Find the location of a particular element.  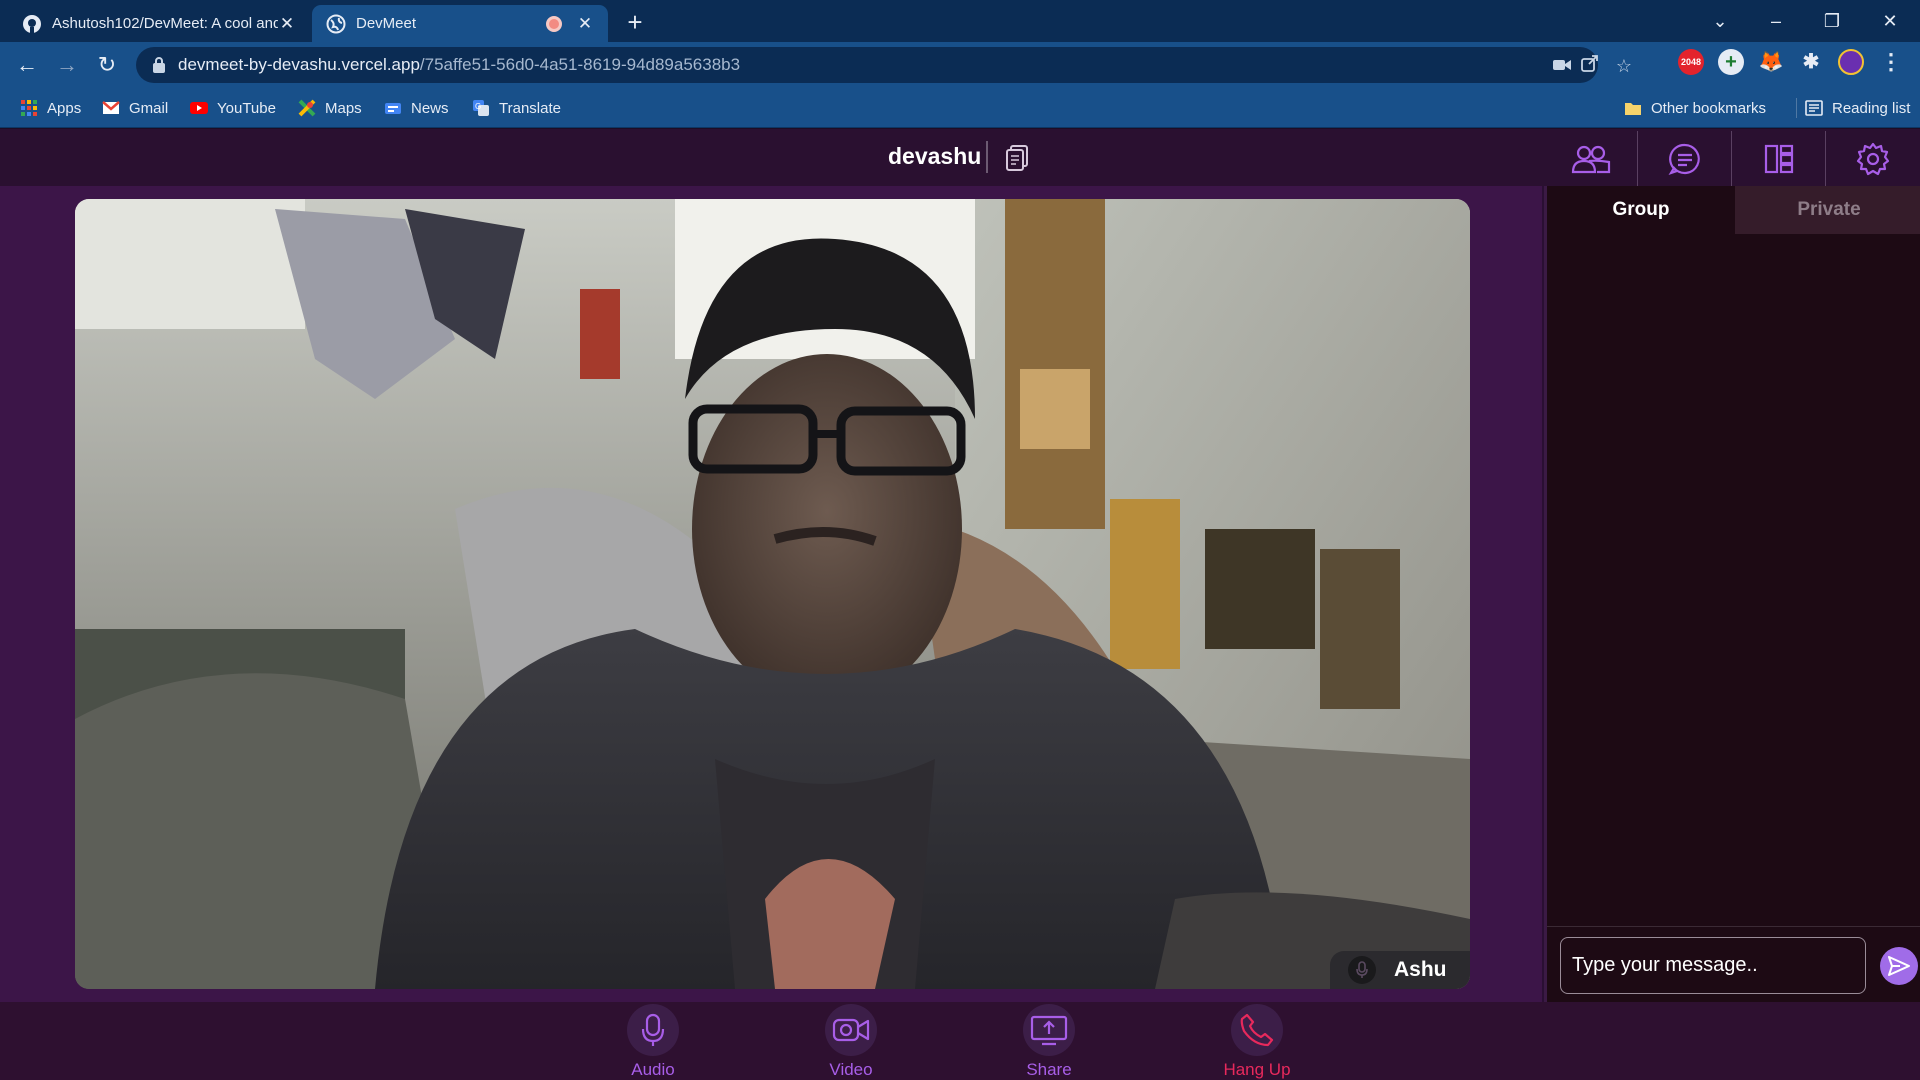

layout-button is located at coordinates (1779, 158).